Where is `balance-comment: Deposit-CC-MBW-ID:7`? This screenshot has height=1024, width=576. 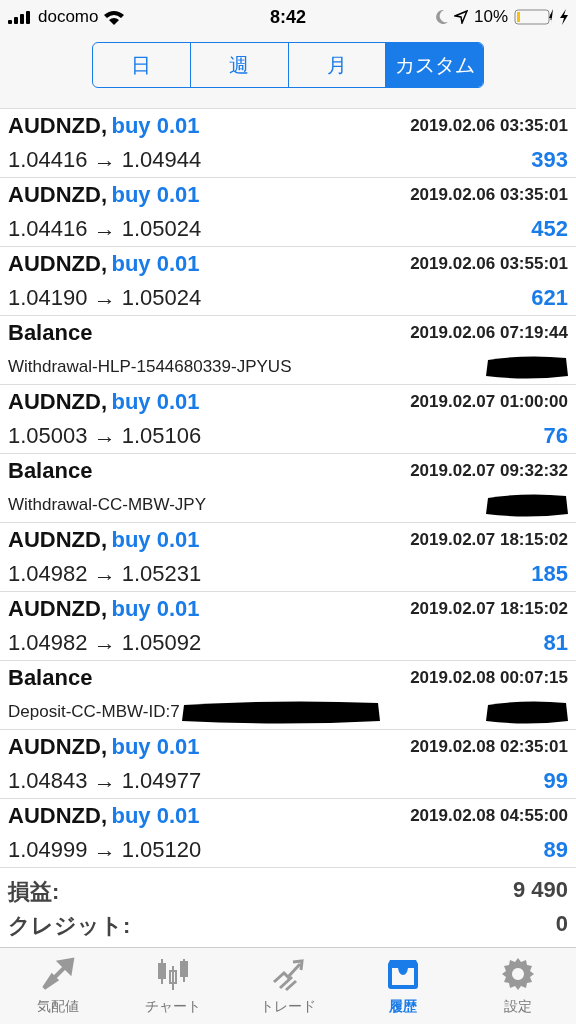 balance-comment: Deposit-CC-MBW-ID:7 is located at coordinates (94, 712).